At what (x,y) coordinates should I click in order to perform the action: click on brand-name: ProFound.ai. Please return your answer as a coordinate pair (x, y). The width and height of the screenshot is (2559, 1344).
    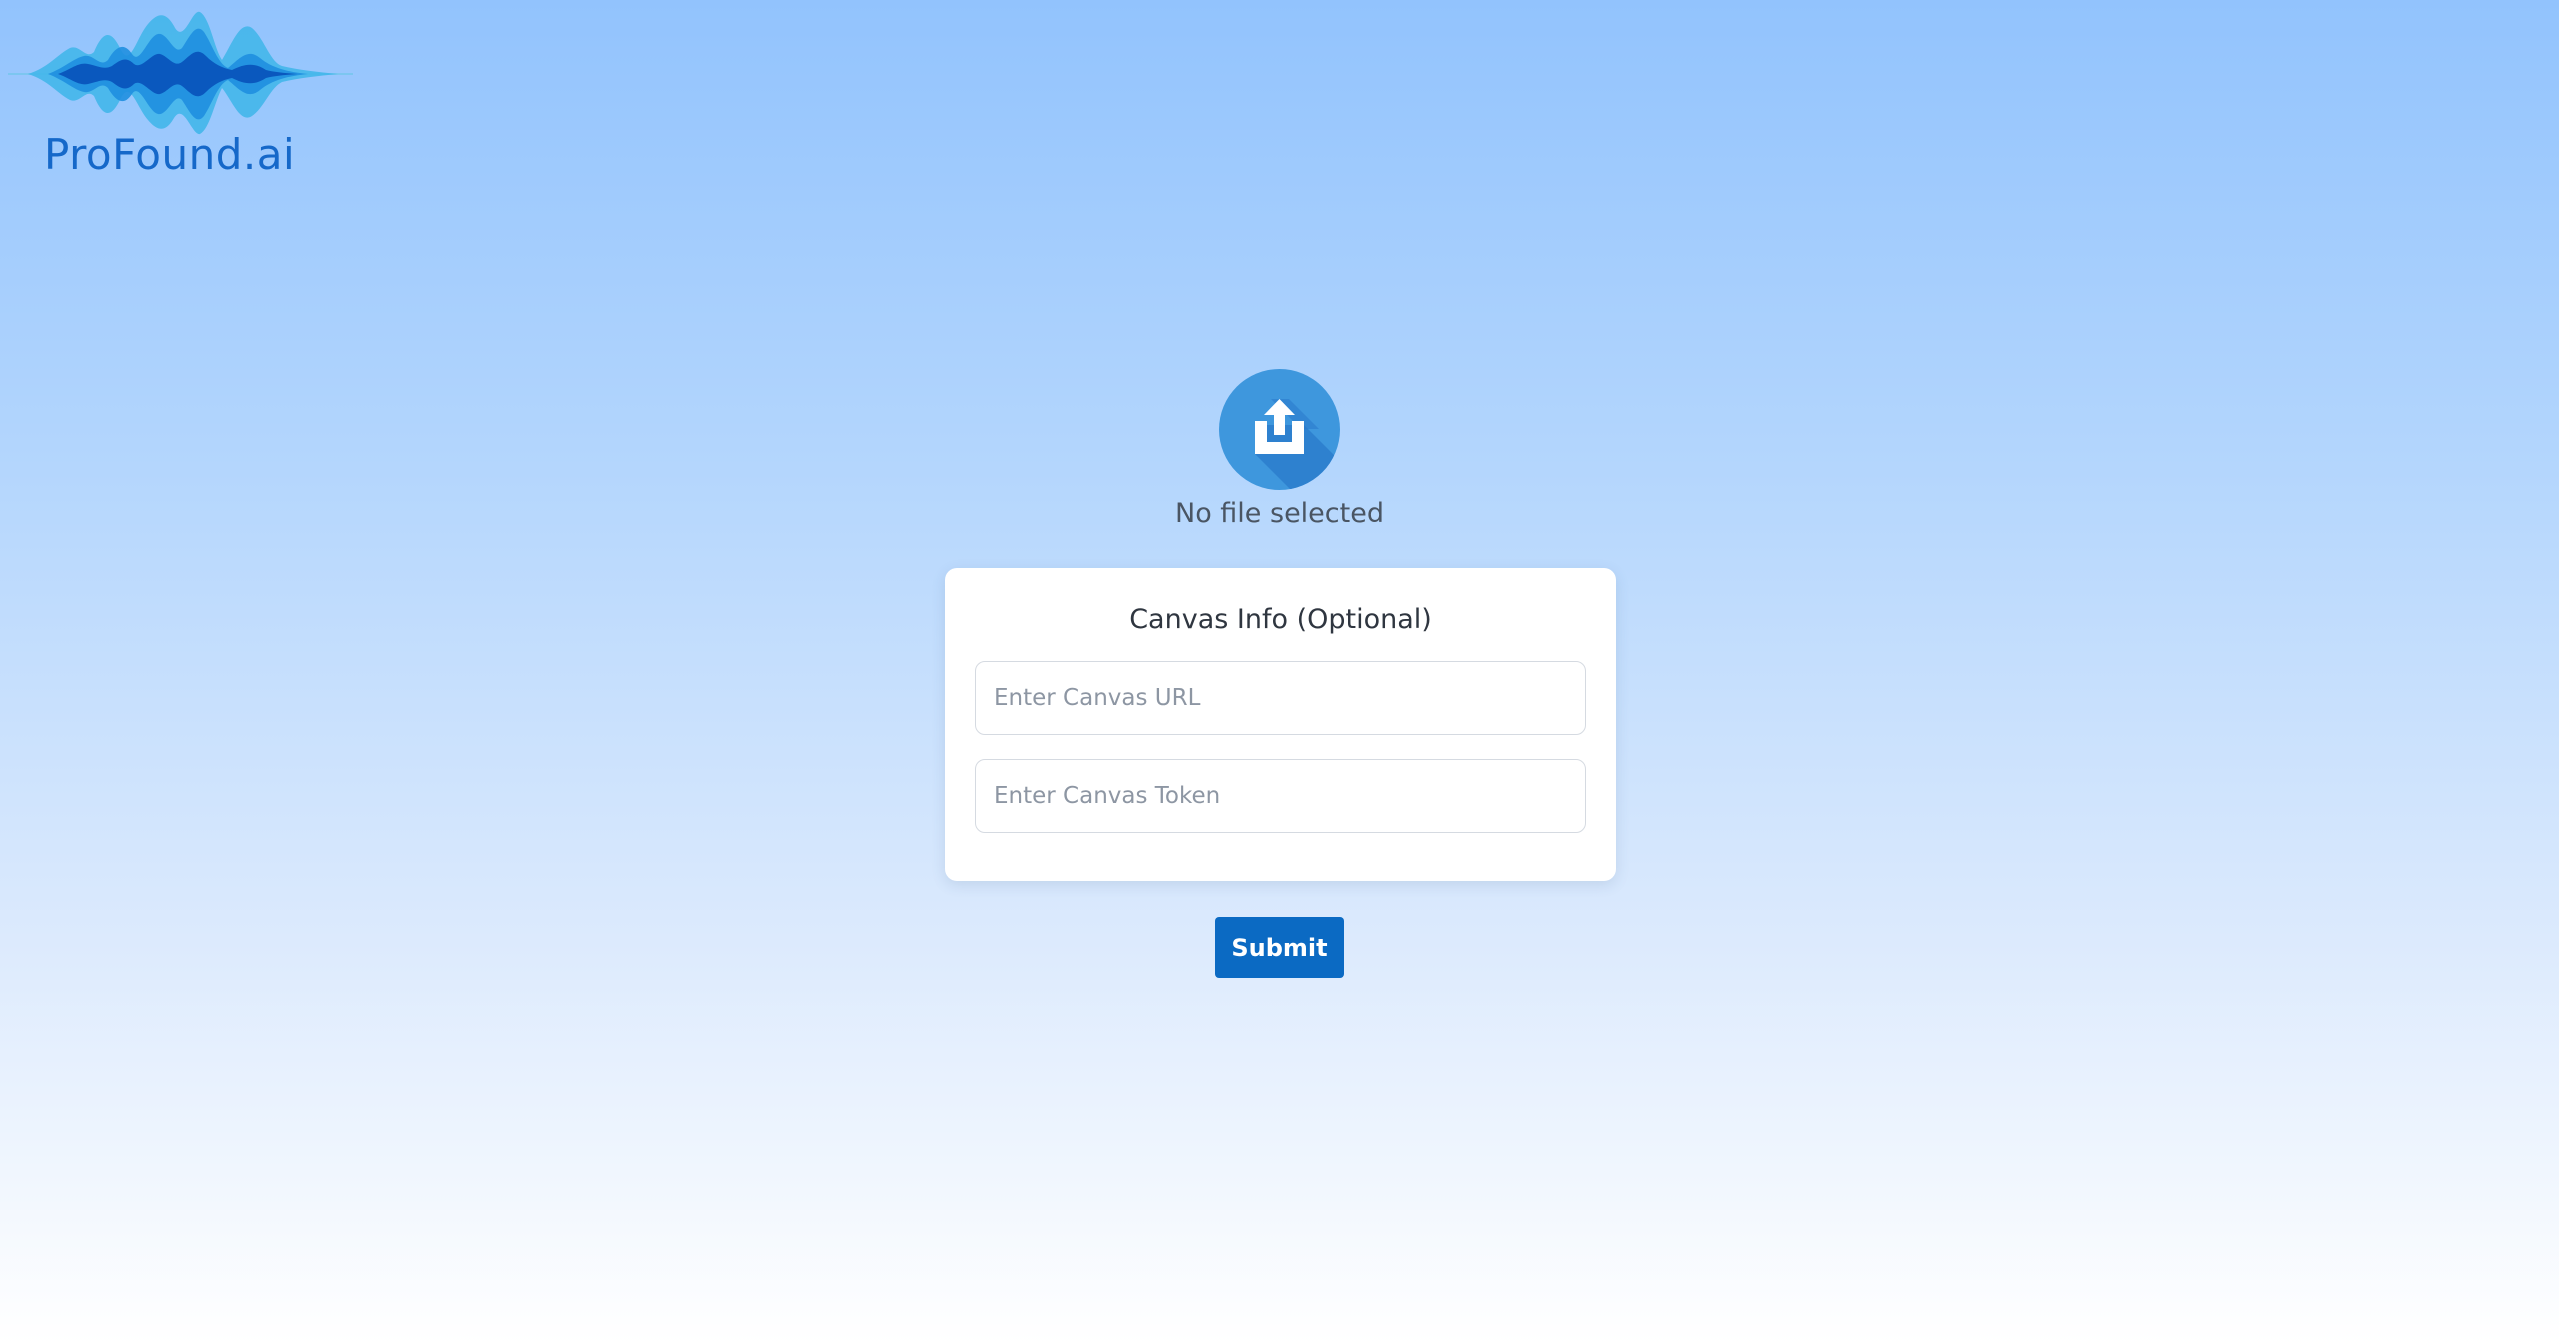
    Looking at the image, I should click on (170, 154).